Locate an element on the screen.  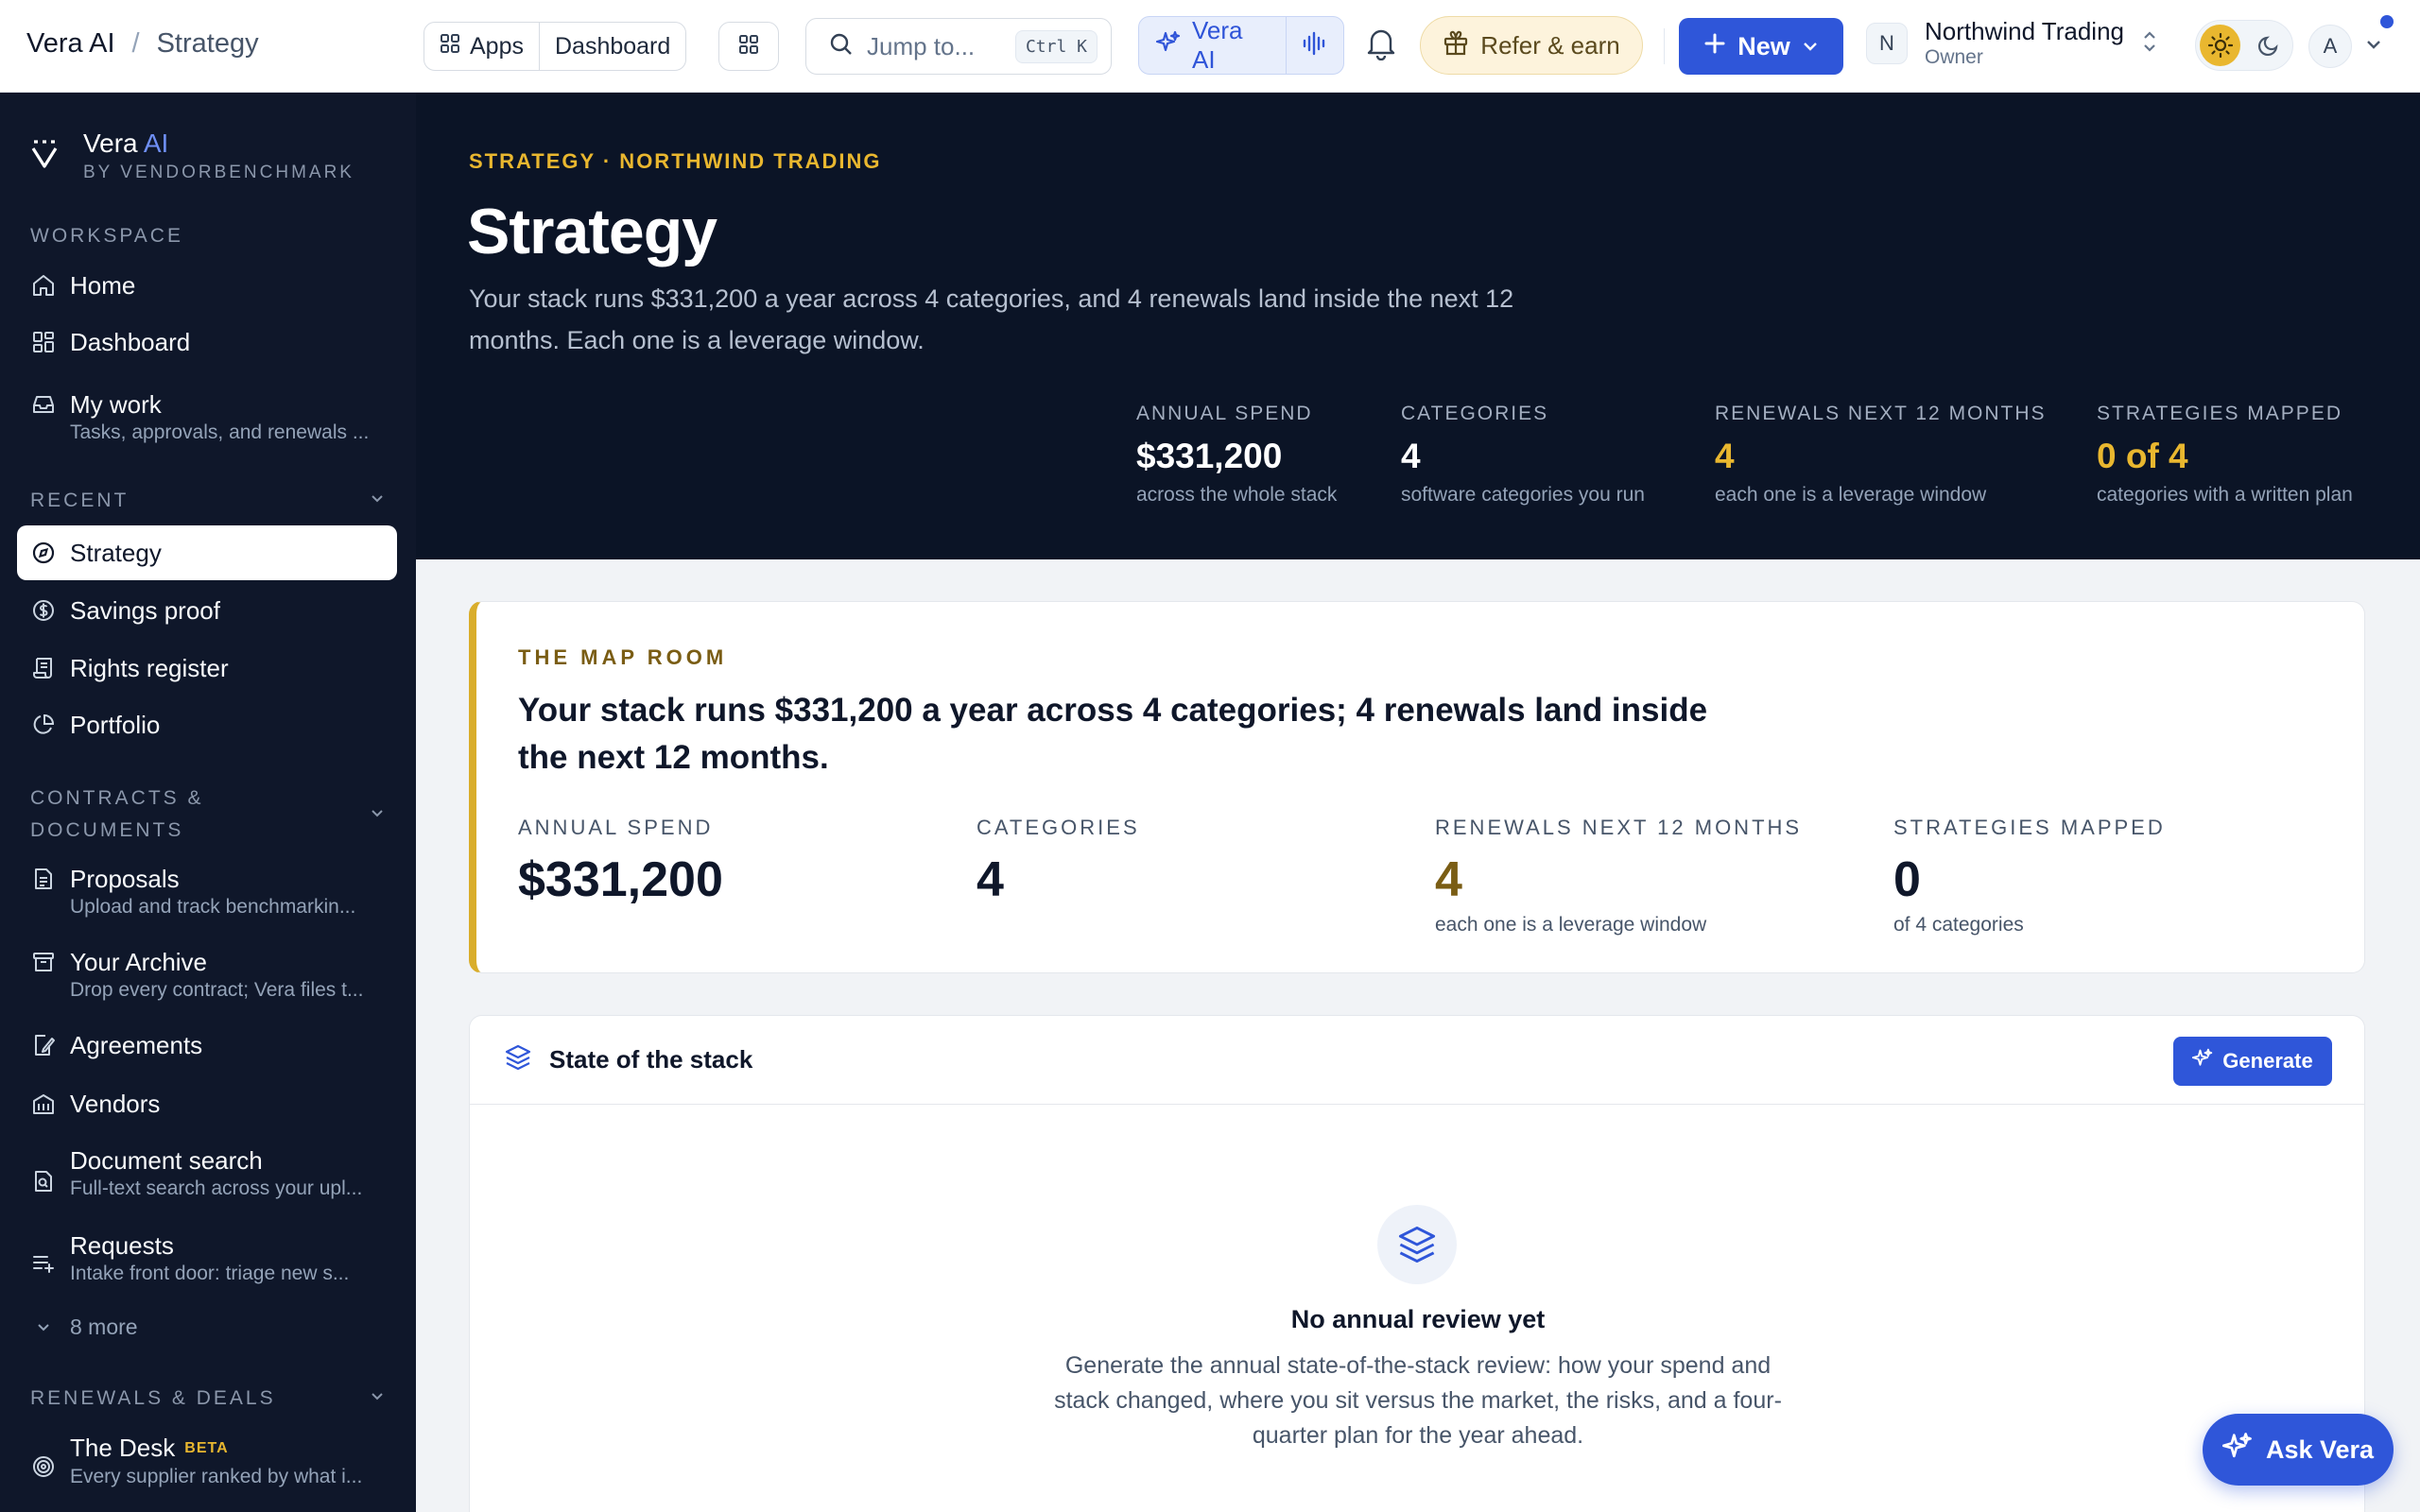
theme-toggle is located at coordinates (2244, 45).